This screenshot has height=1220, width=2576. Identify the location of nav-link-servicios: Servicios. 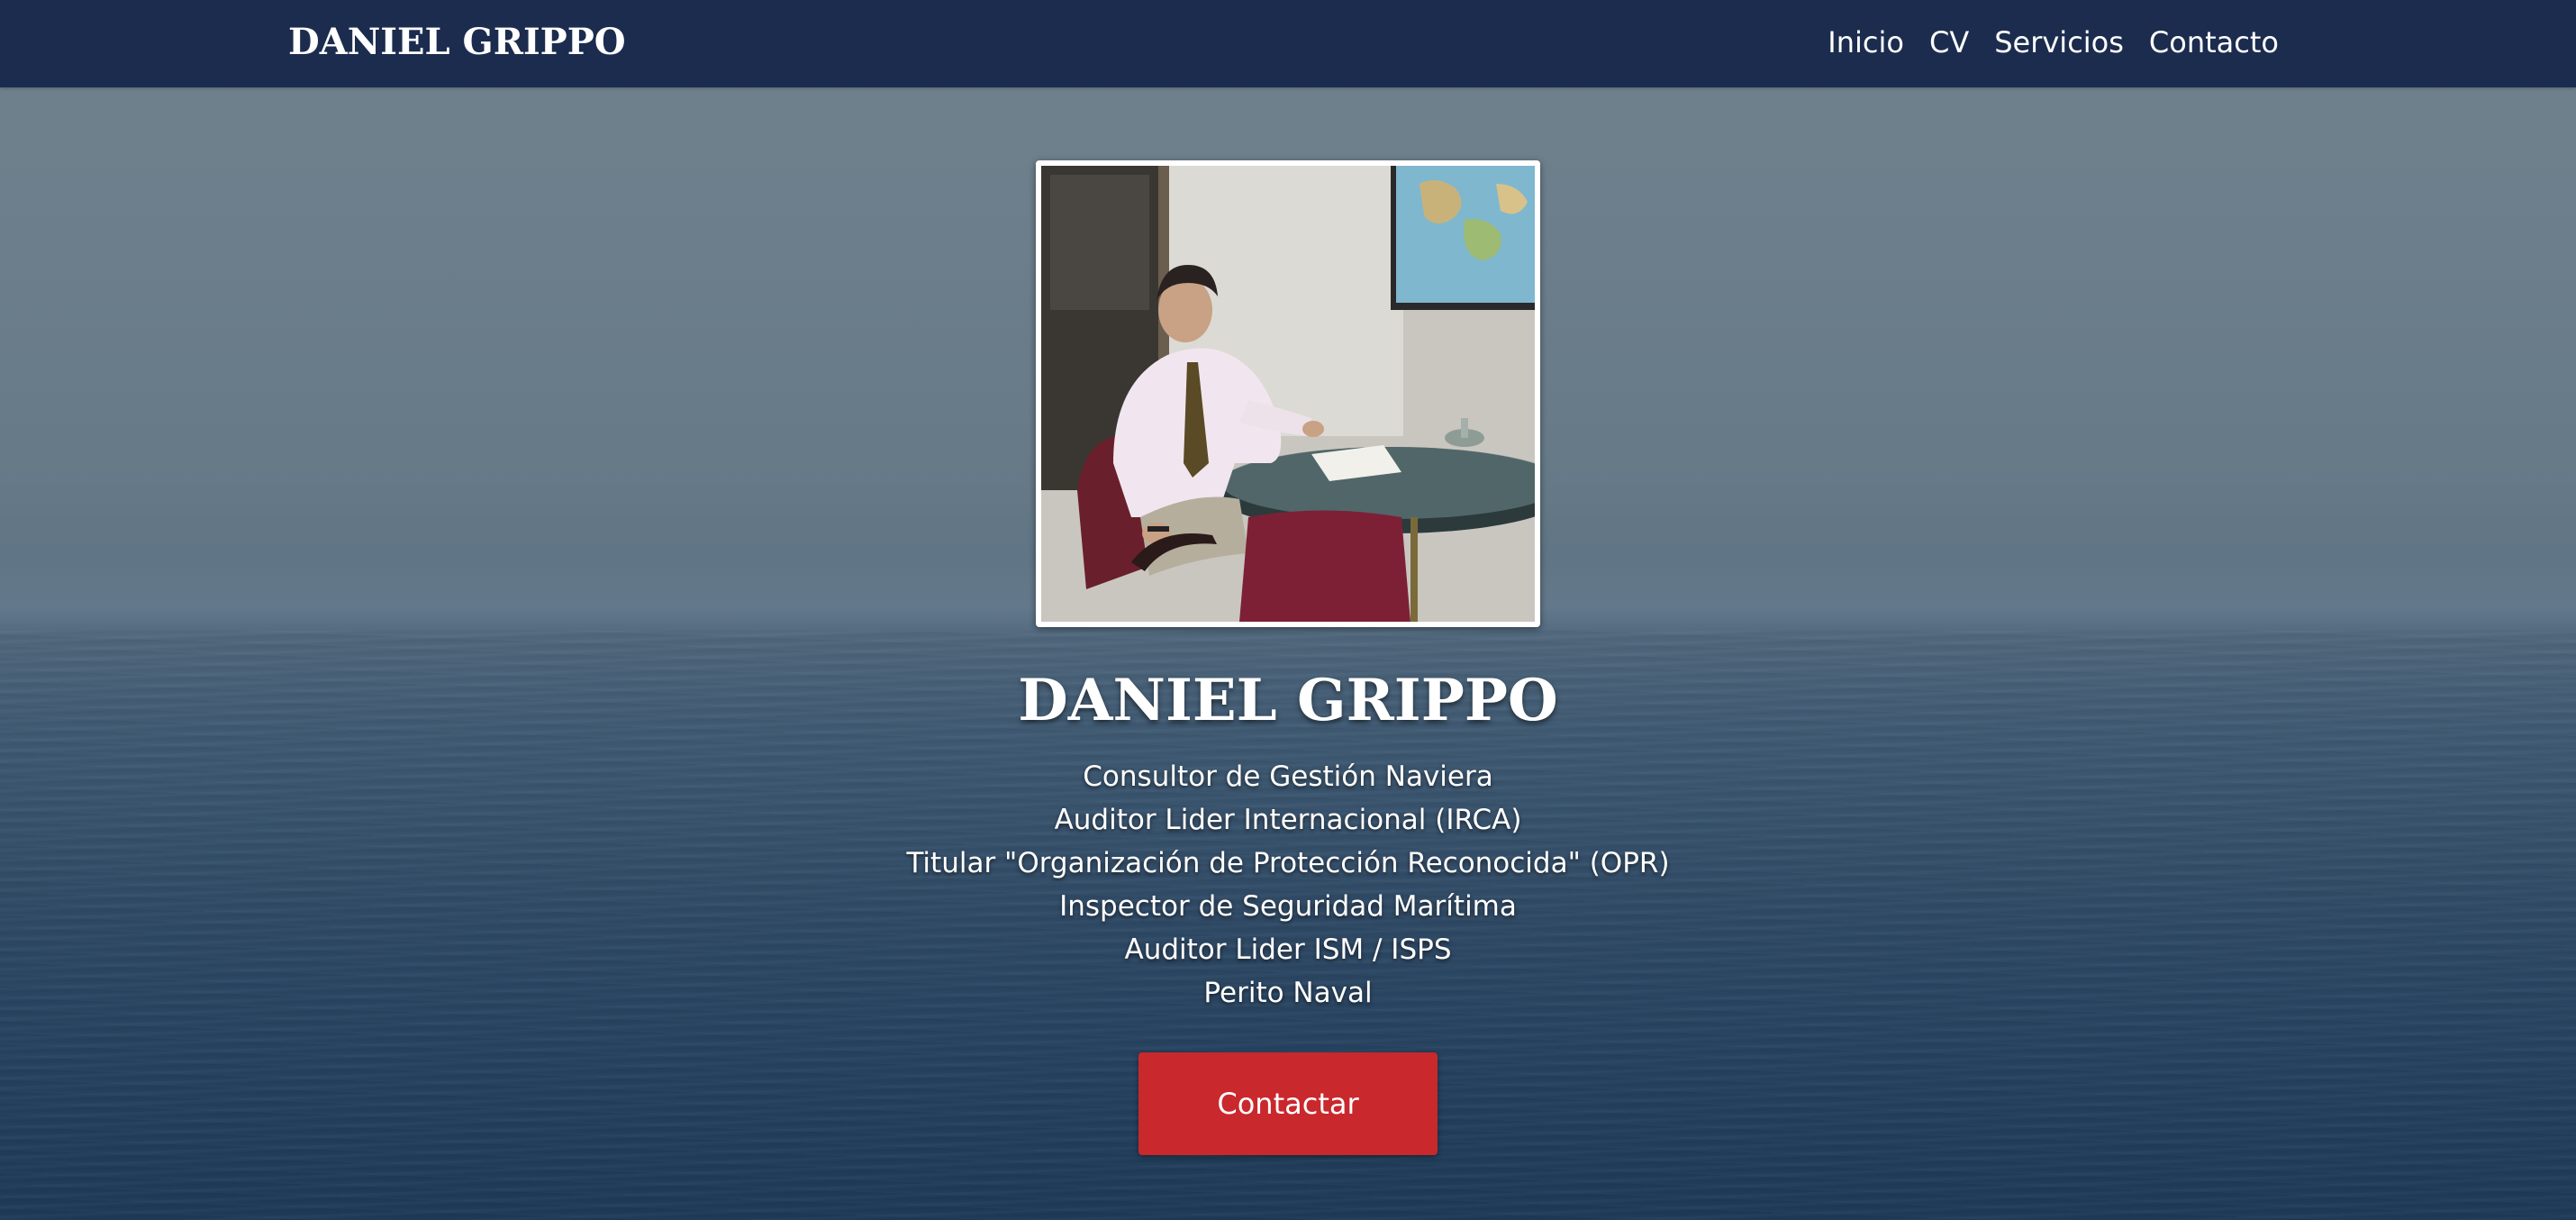
(2059, 42).